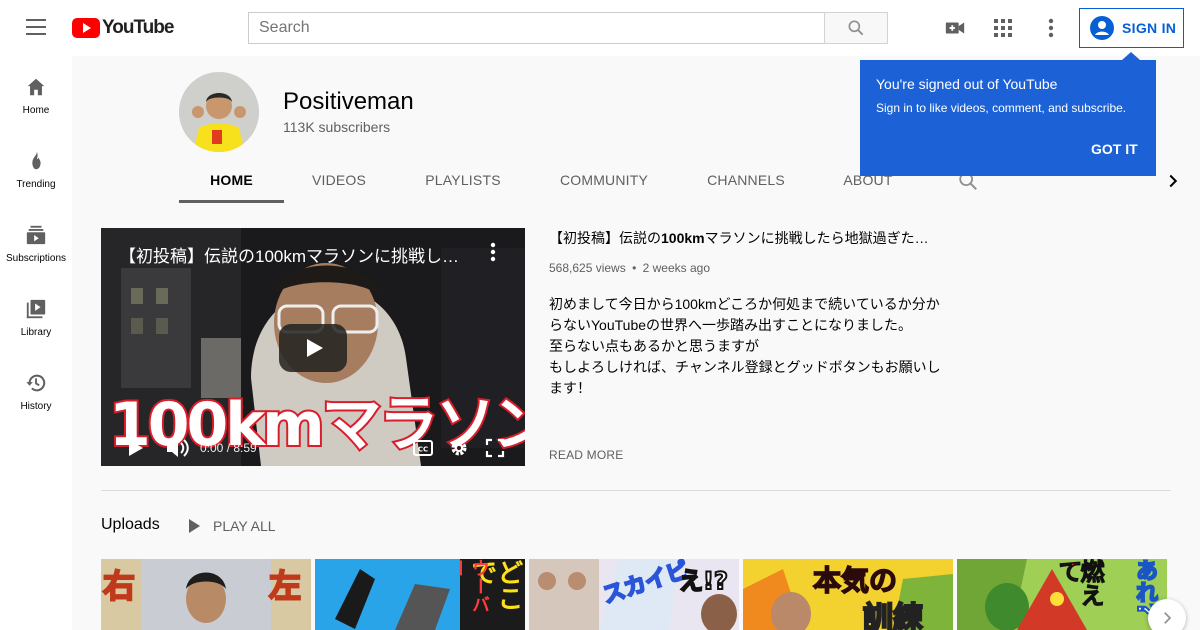 This screenshot has height=630, width=1200. I want to click on play-all-label: PLAY ALL, so click(244, 526).